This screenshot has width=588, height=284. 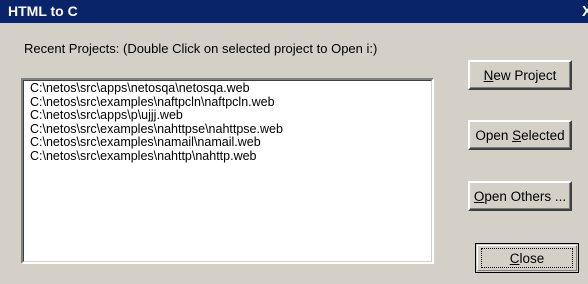 I want to click on new-project-button: New Project, so click(x=520, y=75).